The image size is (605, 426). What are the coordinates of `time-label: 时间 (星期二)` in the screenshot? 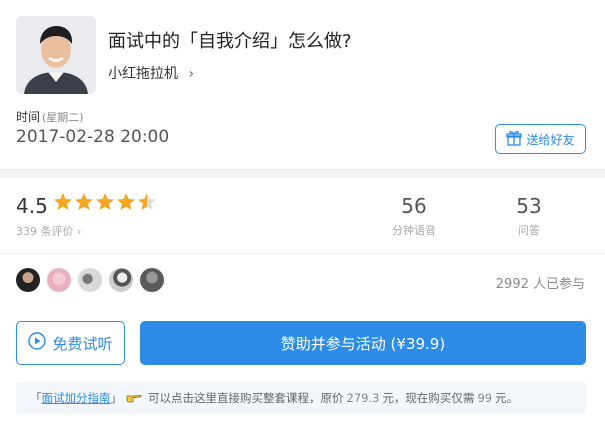 It's located at (50, 116).